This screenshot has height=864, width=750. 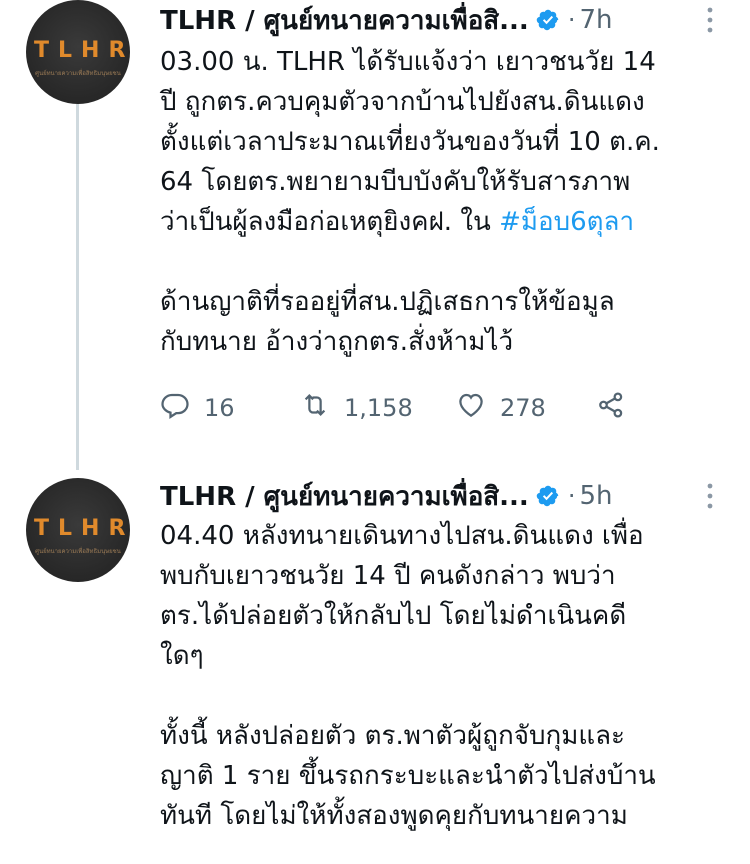 I want to click on tweet-timestamp: 7h, so click(x=595, y=20).